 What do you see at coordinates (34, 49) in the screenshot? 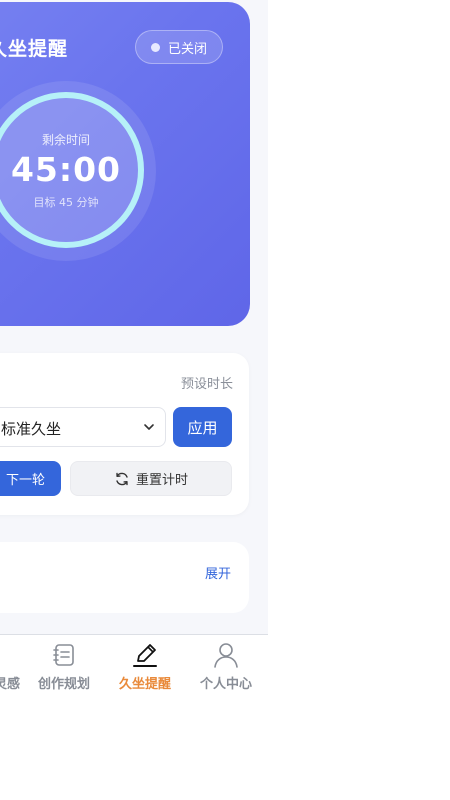
I see `hero-title: 久坐提醒` at bounding box center [34, 49].